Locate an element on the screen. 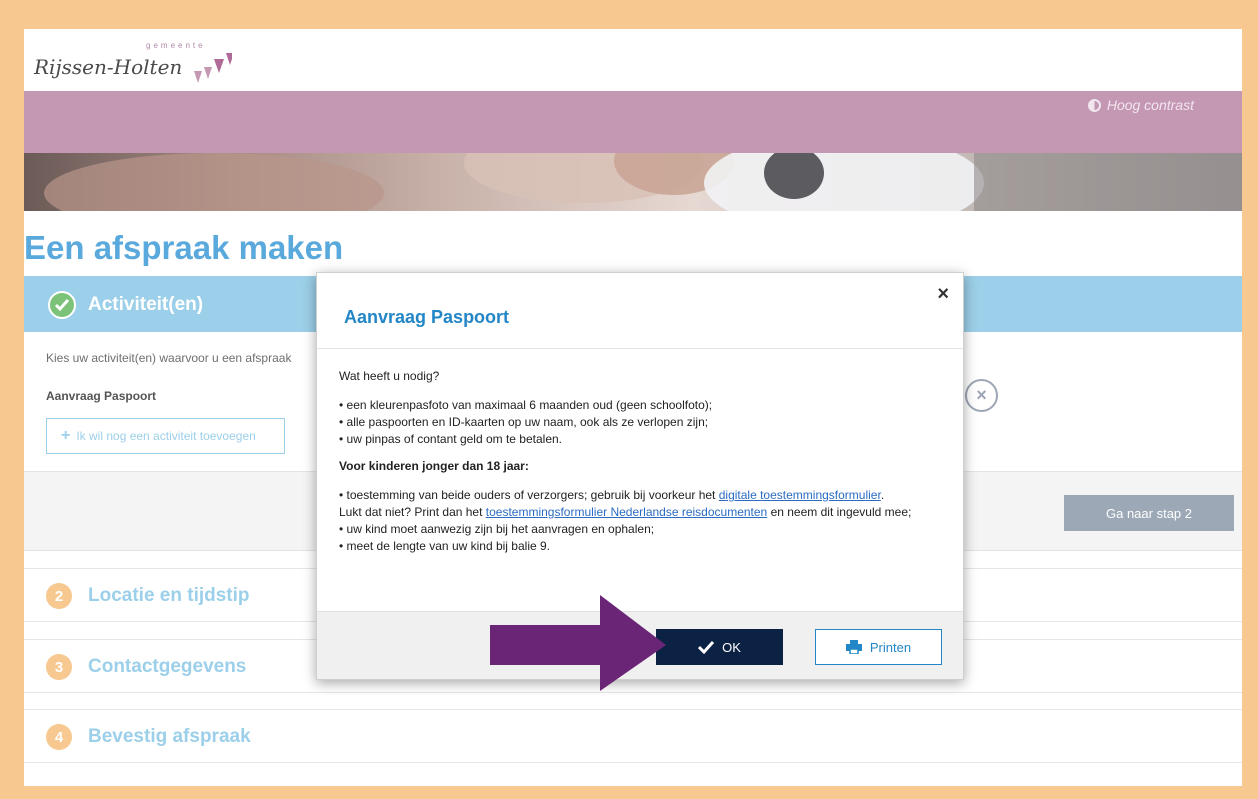 The image size is (1258, 799). dialog-title: Aanvraag Paspoort is located at coordinates (427, 317).